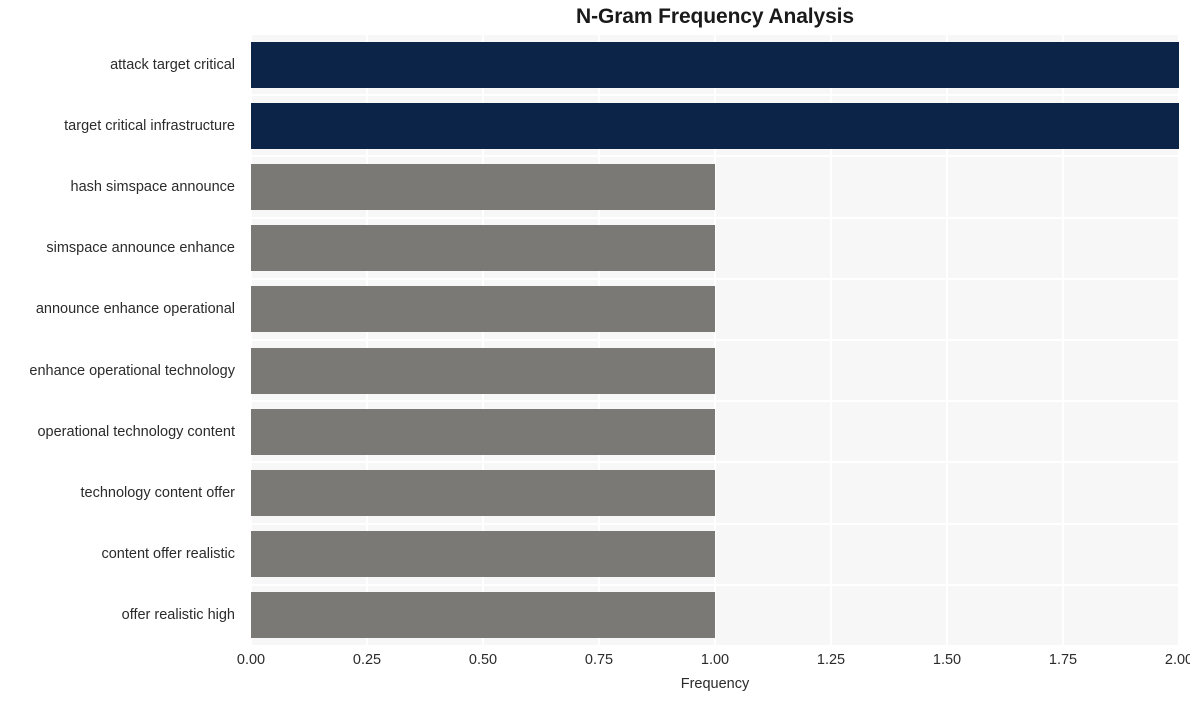  Describe the element at coordinates (168, 554) in the screenshot. I see `y-axis-tick-label: content offer realistic` at that location.